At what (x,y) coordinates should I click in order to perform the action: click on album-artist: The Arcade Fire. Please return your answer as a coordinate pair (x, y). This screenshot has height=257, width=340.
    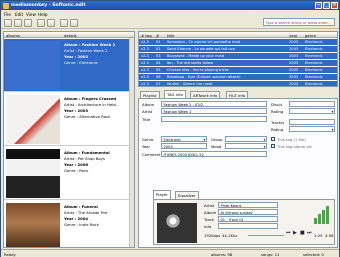
    Looking at the image, I should click on (92, 212).